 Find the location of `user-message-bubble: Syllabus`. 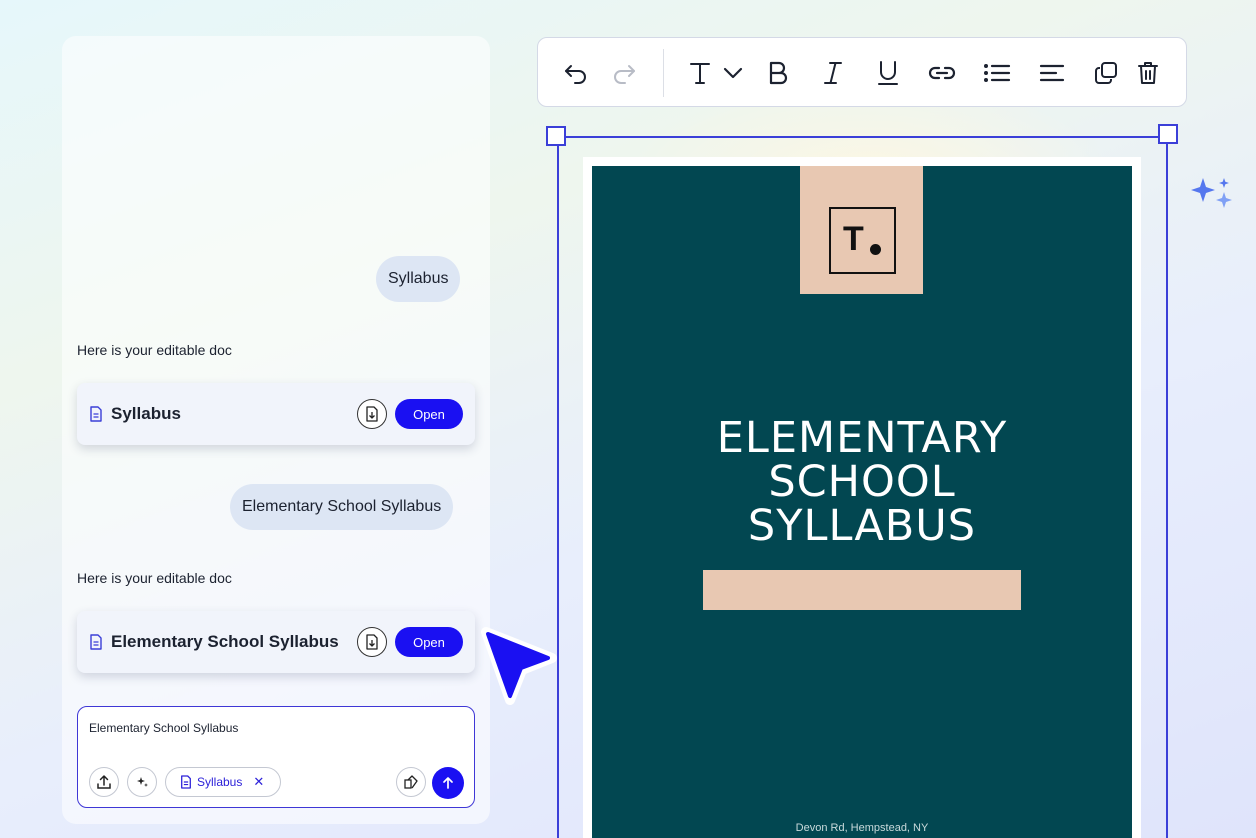

user-message-bubble: Syllabus is located at coordinates (418, 279).